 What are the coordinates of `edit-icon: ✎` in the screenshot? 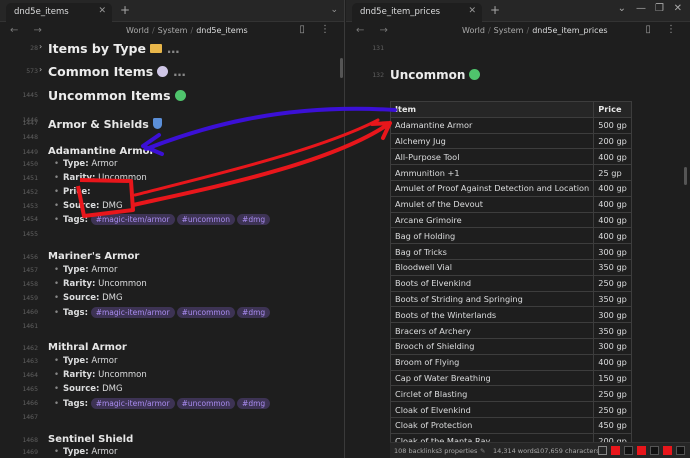 It's located at (482, 451).